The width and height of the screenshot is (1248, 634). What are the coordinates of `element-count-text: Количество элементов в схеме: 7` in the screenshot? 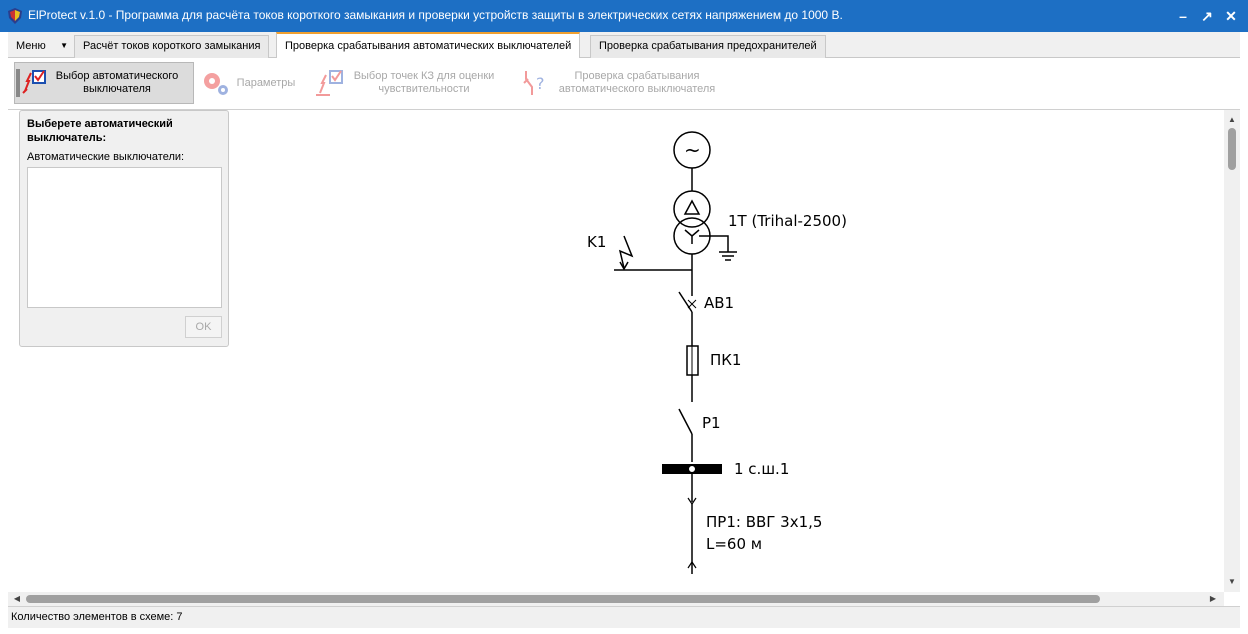 It's located at (97, 617).